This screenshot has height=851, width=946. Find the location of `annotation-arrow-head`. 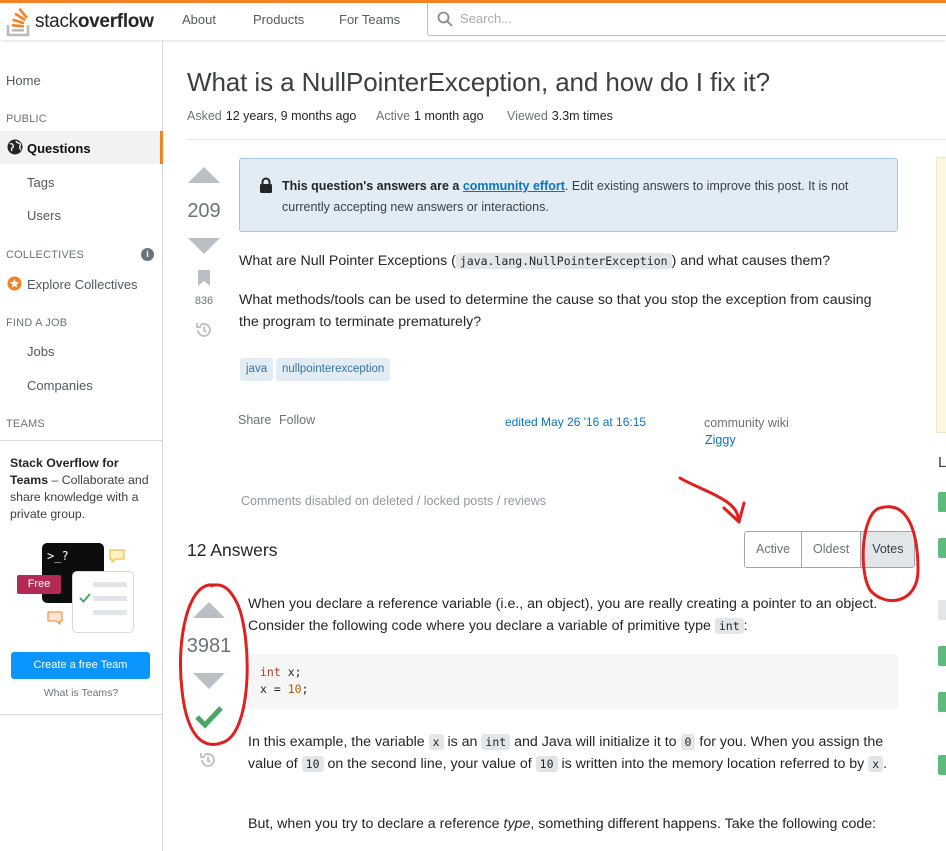

annotation-arrow-head is located at coordinates (734, 512).